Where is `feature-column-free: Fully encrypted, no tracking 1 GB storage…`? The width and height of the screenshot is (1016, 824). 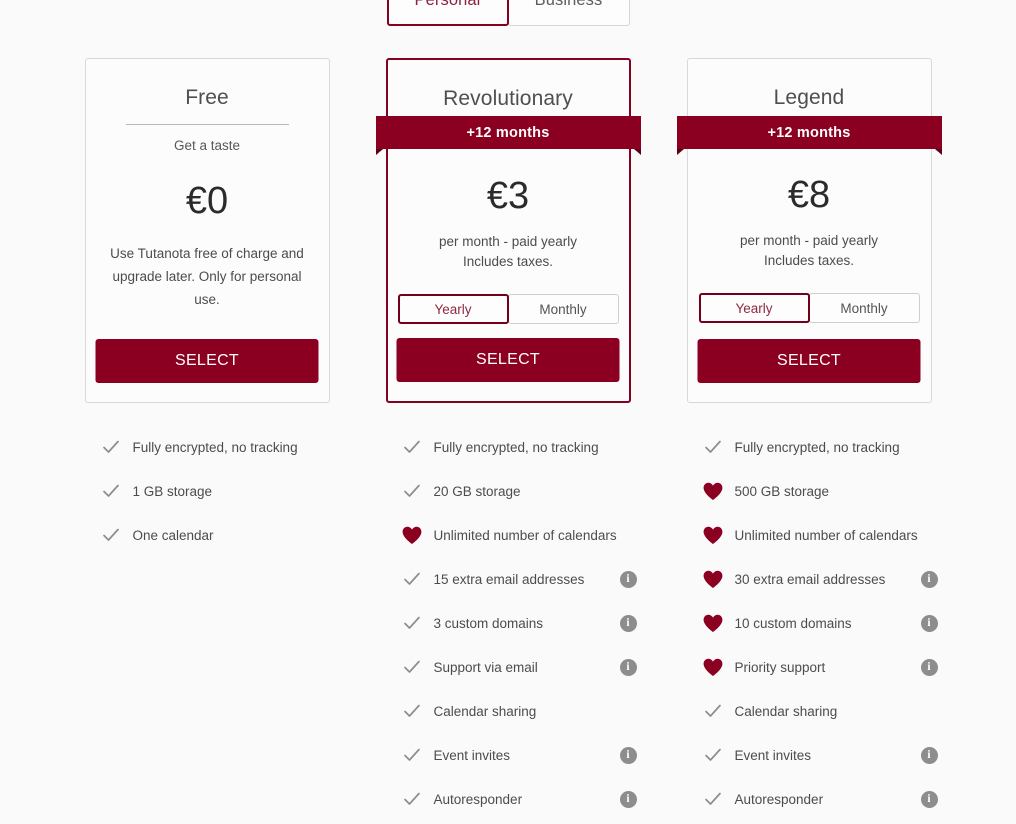 feature-column-free: Fully encrypted, no tracking 1 GB storage… is located at coordinates (207, 623).